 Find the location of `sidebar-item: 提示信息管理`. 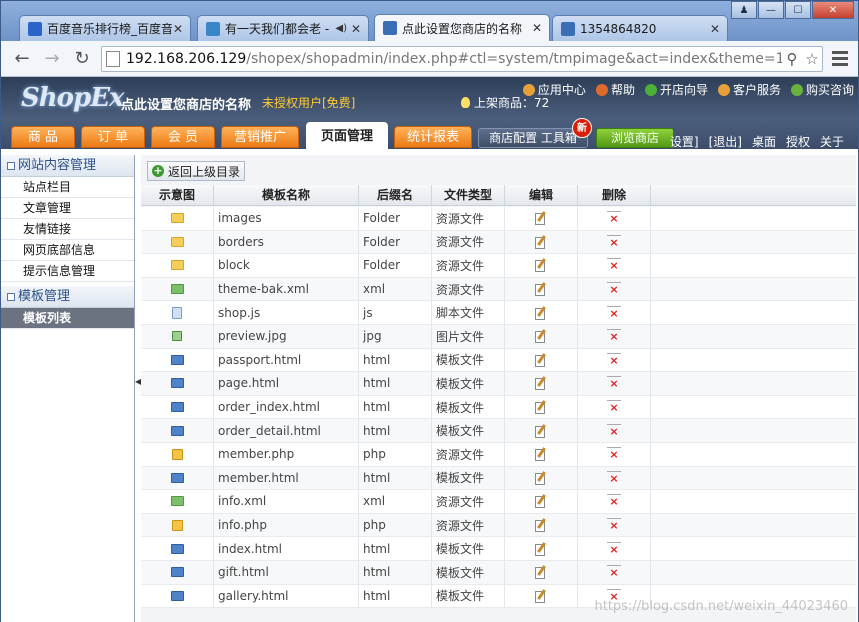

sidebar-item: 提示信息管理 is located at coordinates (67, 271).